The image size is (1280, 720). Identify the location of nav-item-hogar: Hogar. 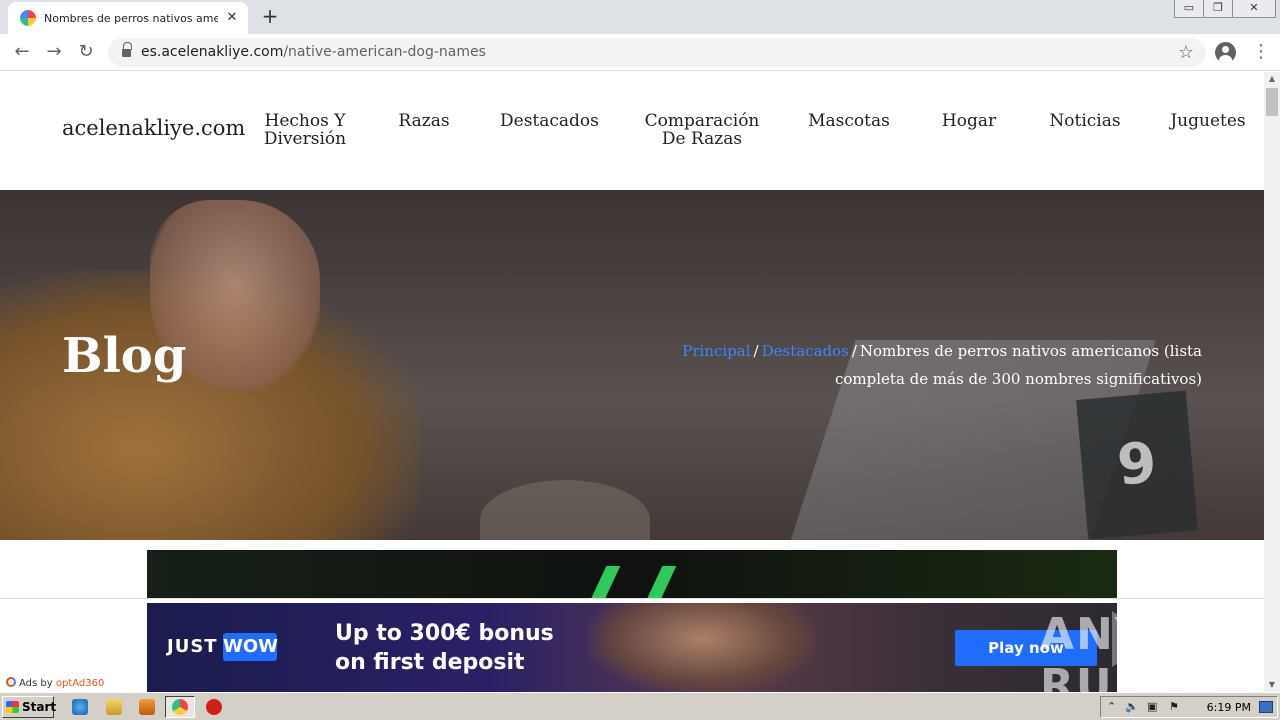
(969, 121).